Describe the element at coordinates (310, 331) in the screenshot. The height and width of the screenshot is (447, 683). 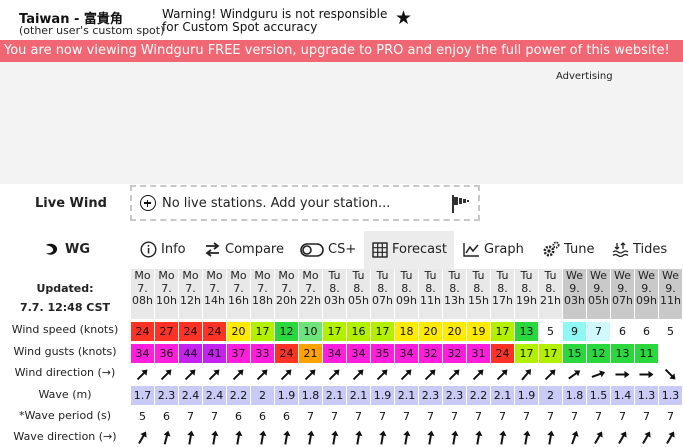
I see `wind-speed-cell: 10` at that location.